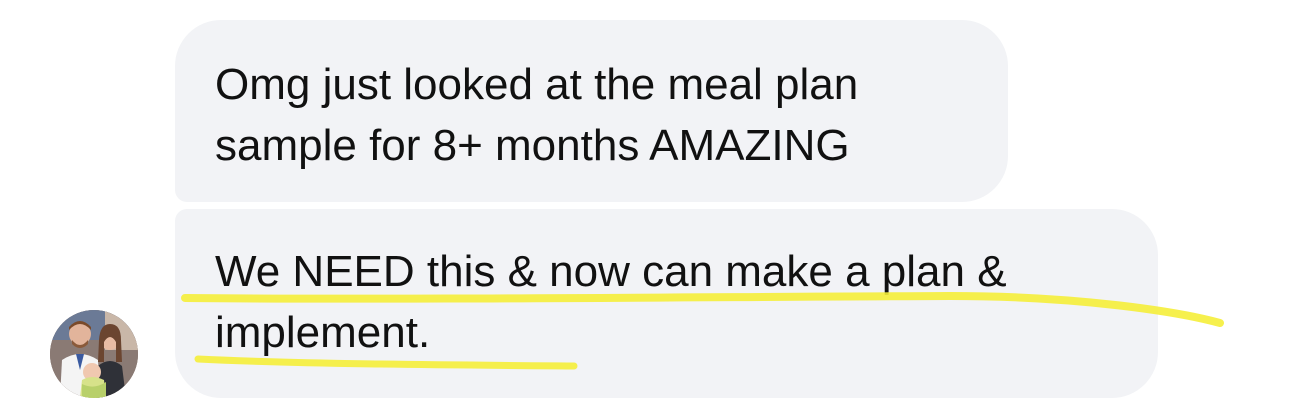 The image size is (1290, 410). I want to click on couple-photo-icon, so click(94, 354).